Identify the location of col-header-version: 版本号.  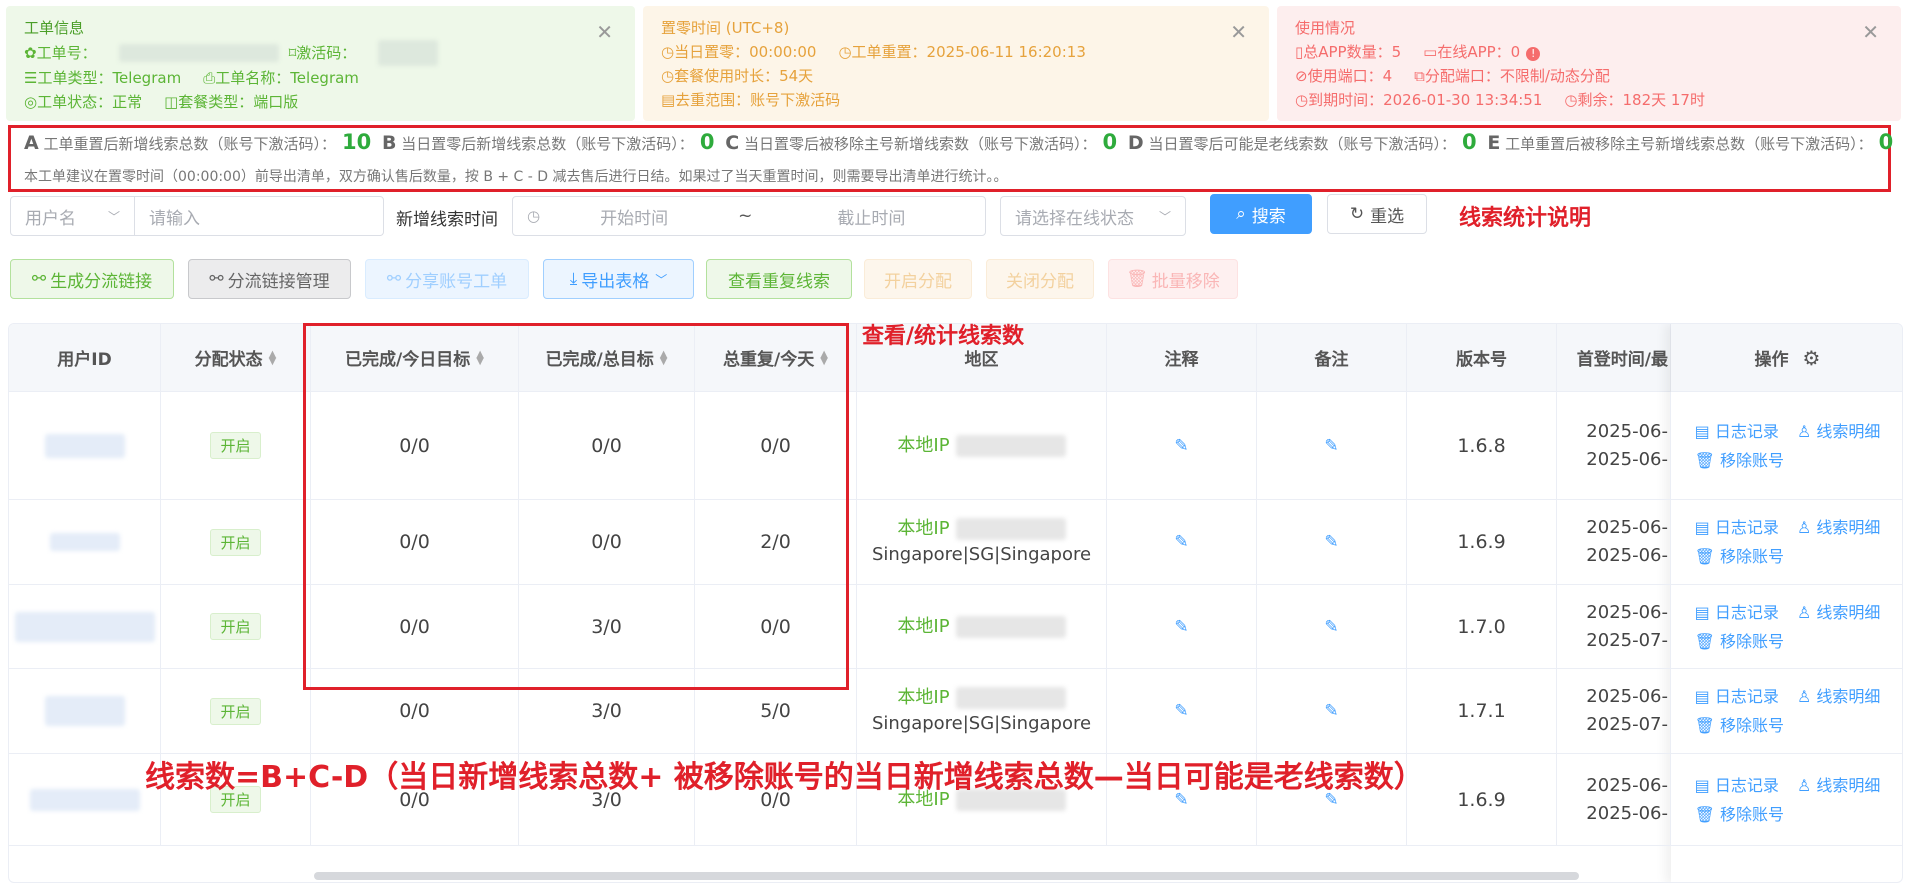
(1482, 358).